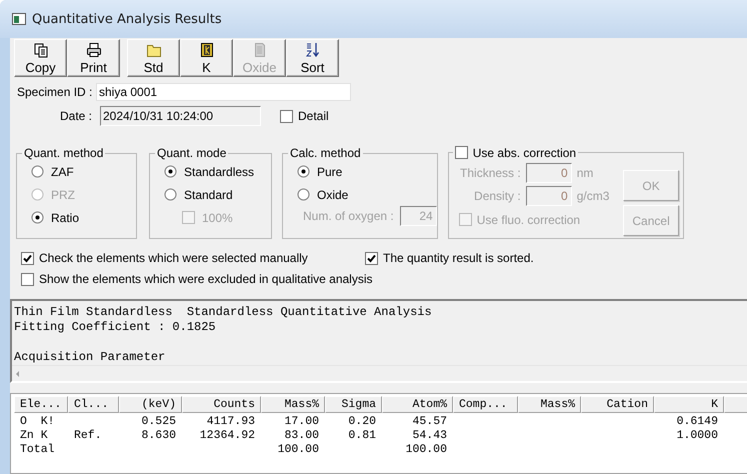 The height and width of the screenshot is (474, 747). I want to click on table-cell: 0.6149, so click(697, 421).